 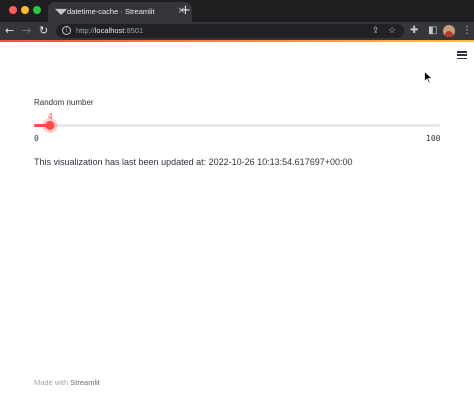 I want to click on browser-tab: ◥◤ datetime-cache · Streamlit ×, so click(x=120, y=12).